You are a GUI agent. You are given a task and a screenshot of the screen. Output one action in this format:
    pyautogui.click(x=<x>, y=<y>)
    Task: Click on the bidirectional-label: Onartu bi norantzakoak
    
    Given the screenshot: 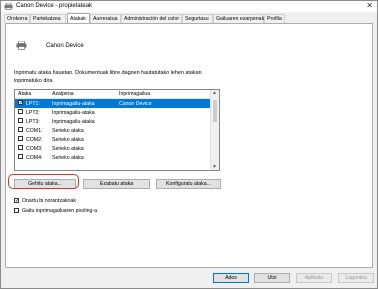 What is the action you would take?
    pyautogui.click(x=49, y=201)
    